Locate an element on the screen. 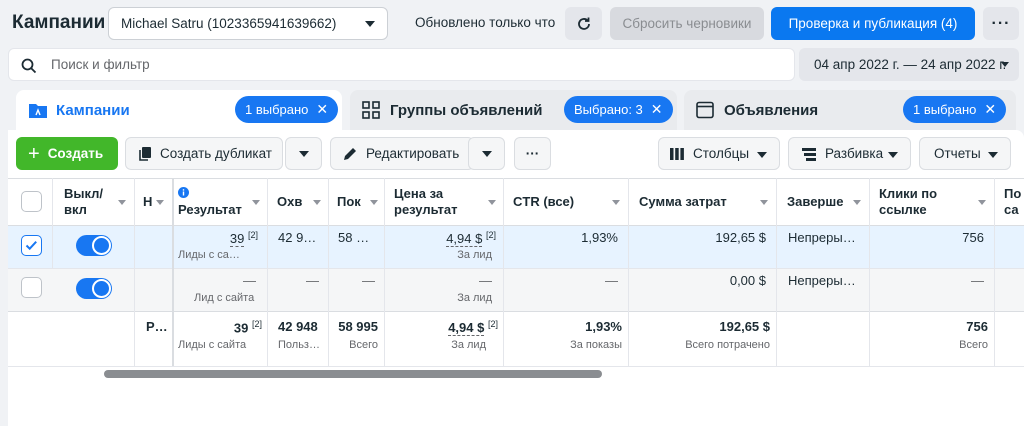  result-value: 39 [2] is located at coordinates (216, 239).